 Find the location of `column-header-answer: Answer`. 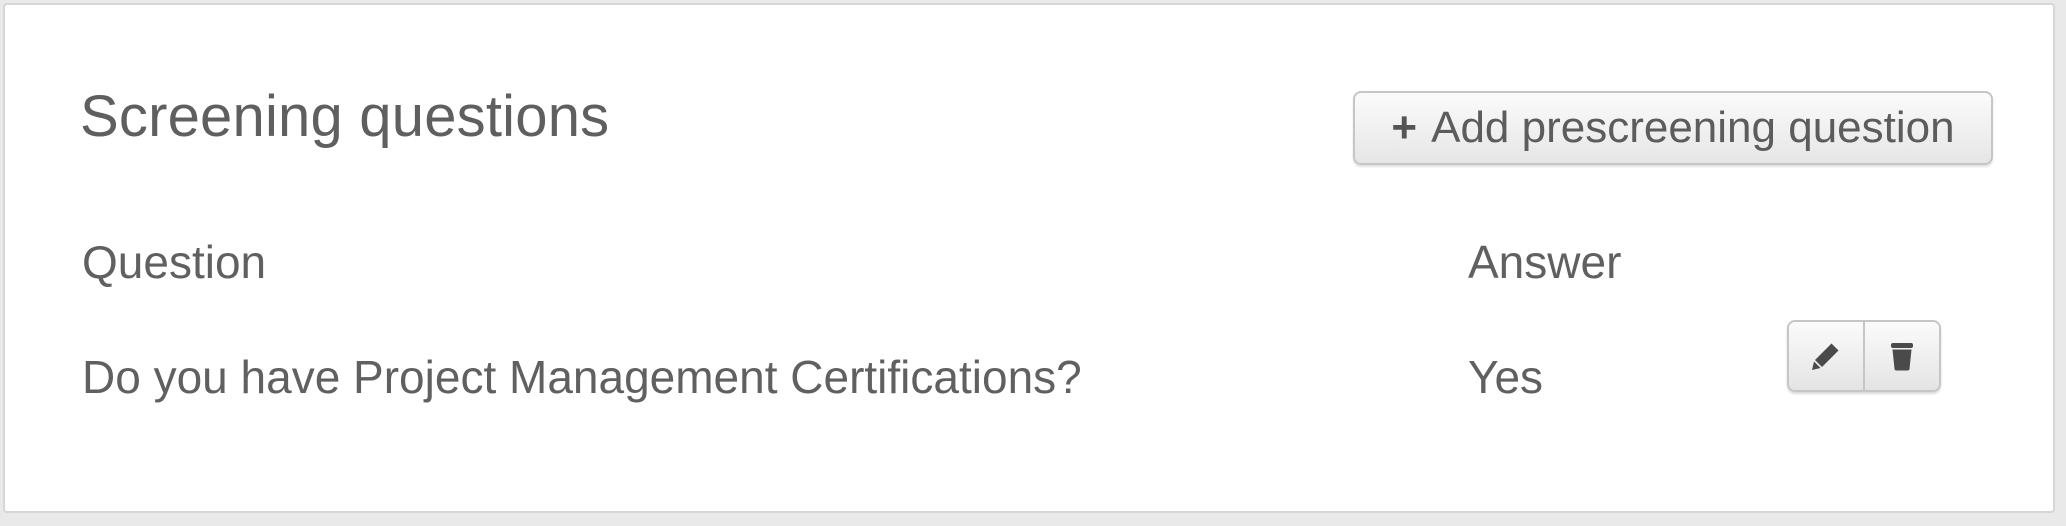

column-header-answer: Answer is located at coordinates (1545, 262).